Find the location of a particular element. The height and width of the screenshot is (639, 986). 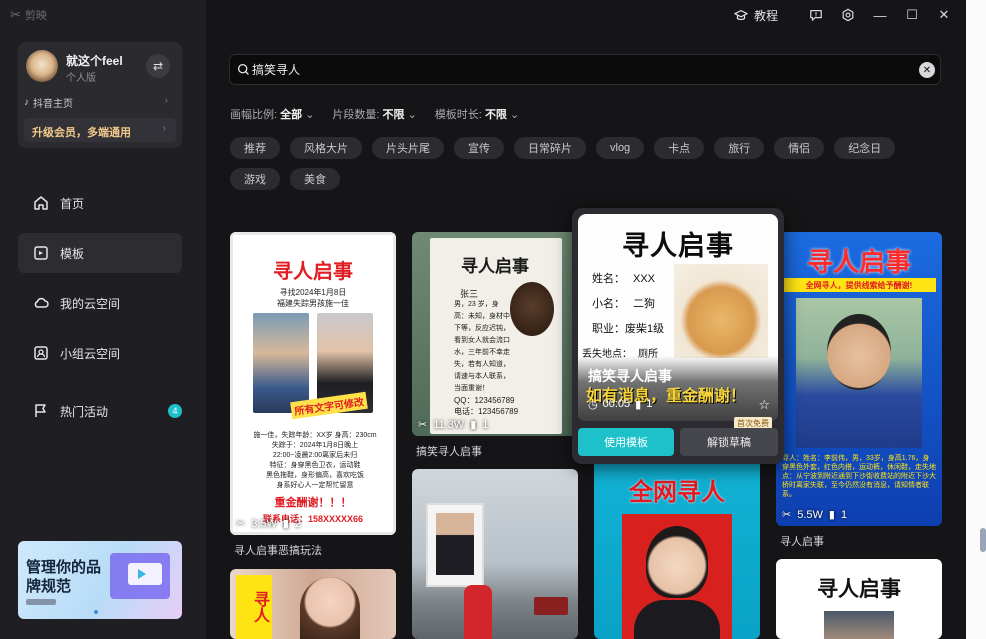

chip-recommend: 推荐 is located at coordinates (255, 148).